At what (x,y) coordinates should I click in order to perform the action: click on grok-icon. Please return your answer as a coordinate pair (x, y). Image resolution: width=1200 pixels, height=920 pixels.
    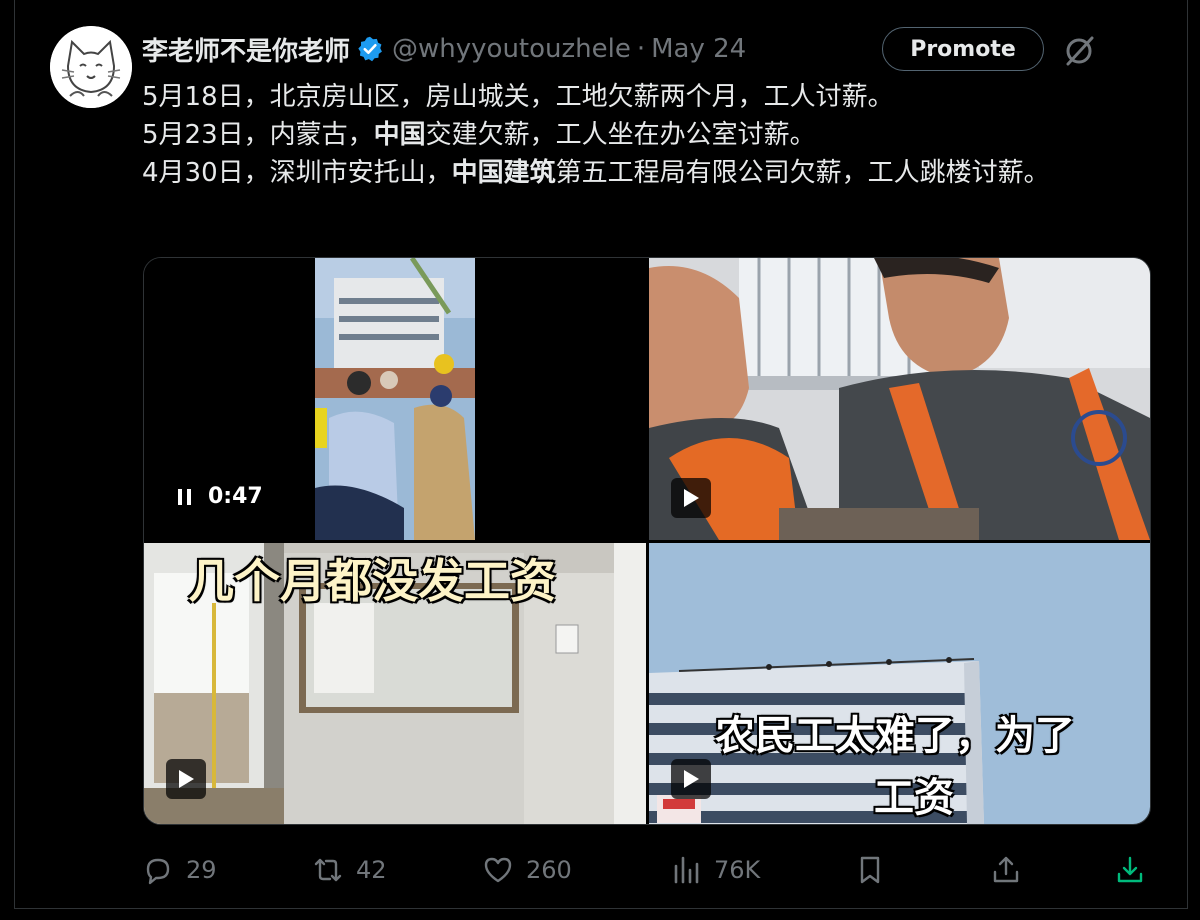
    Looking at the image, I should click on (1080, 50).